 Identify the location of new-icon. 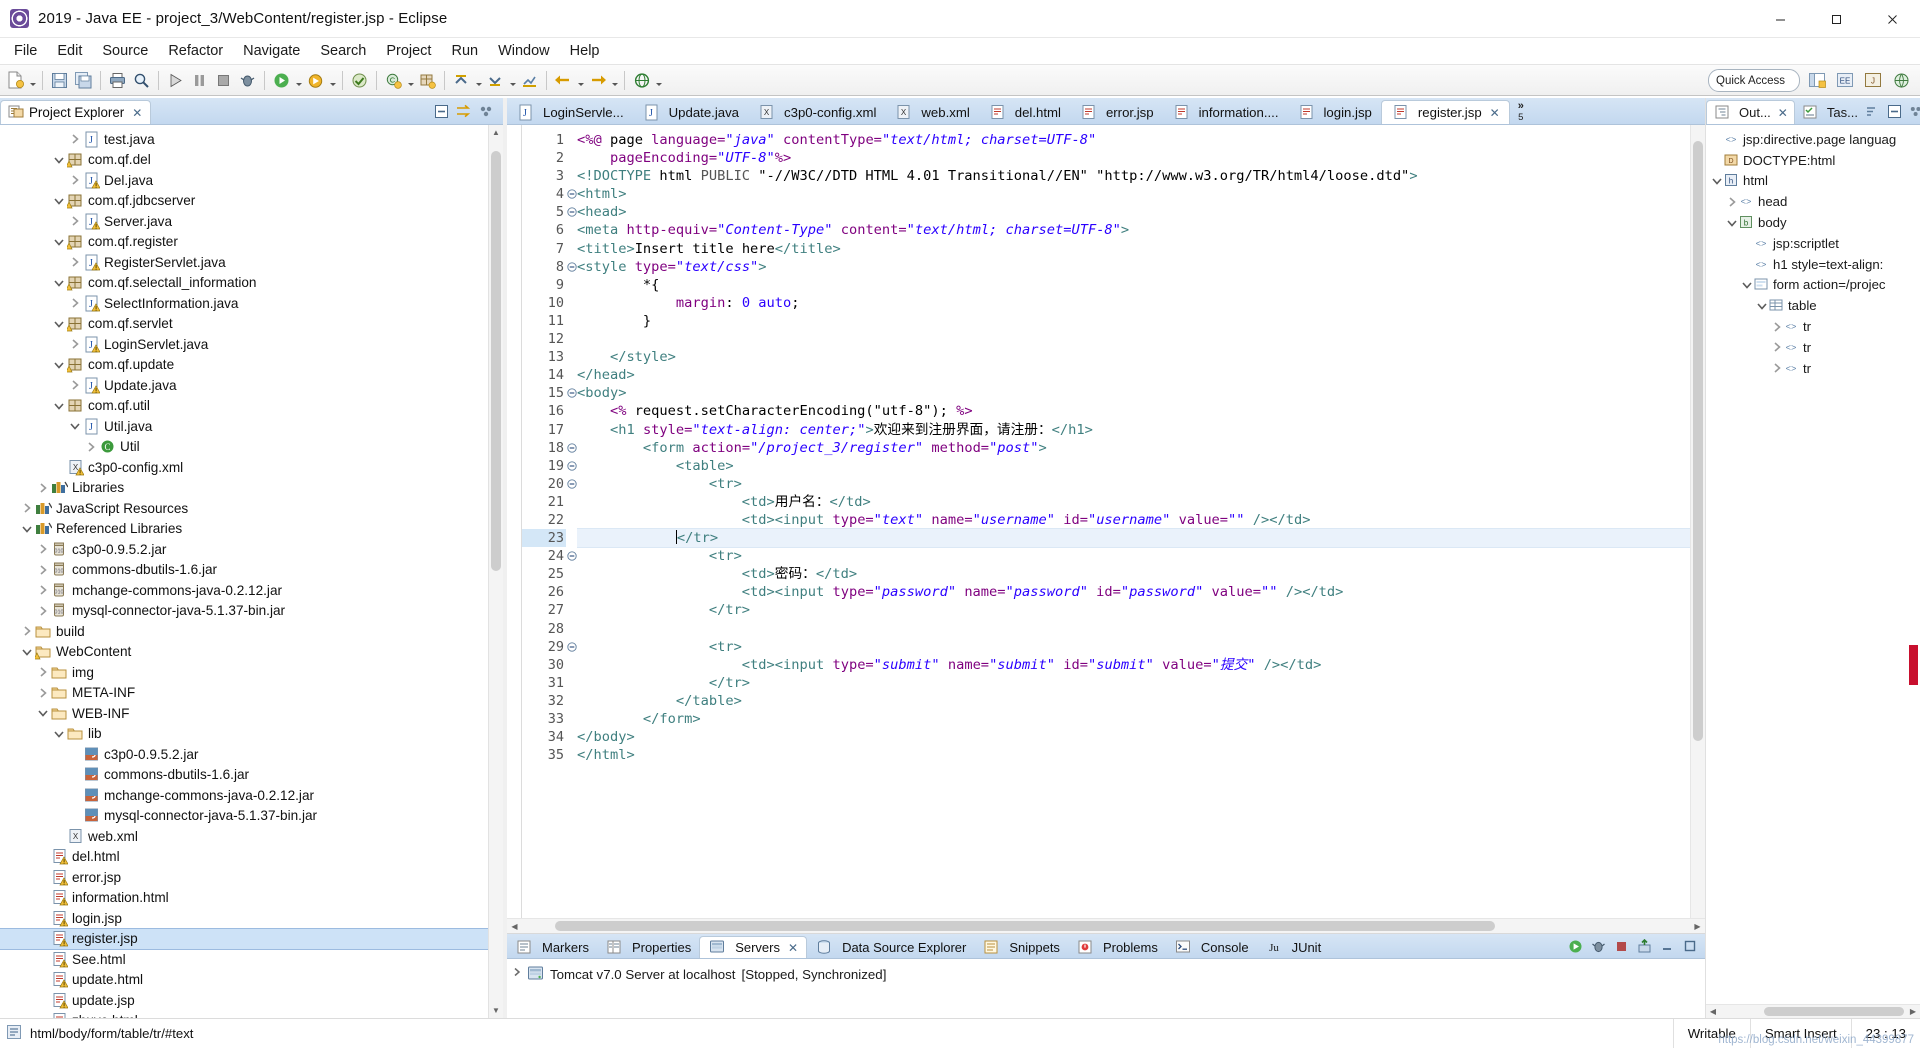
(15, 80).